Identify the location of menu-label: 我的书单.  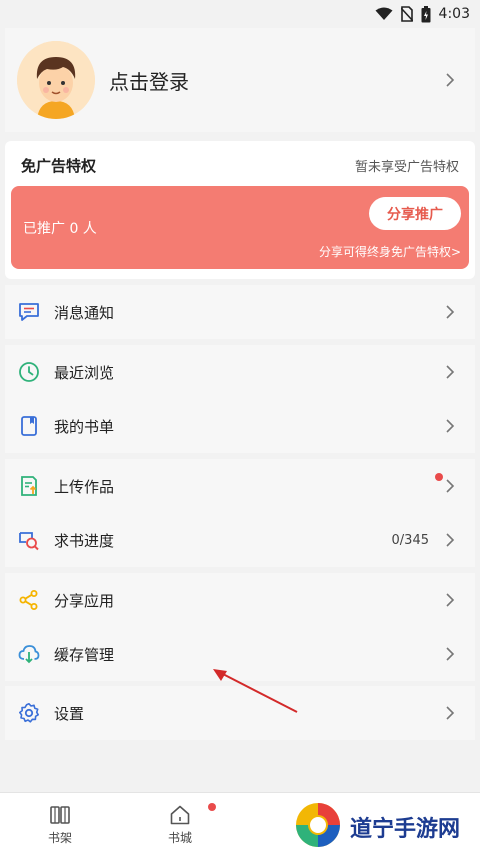
(84, 426).